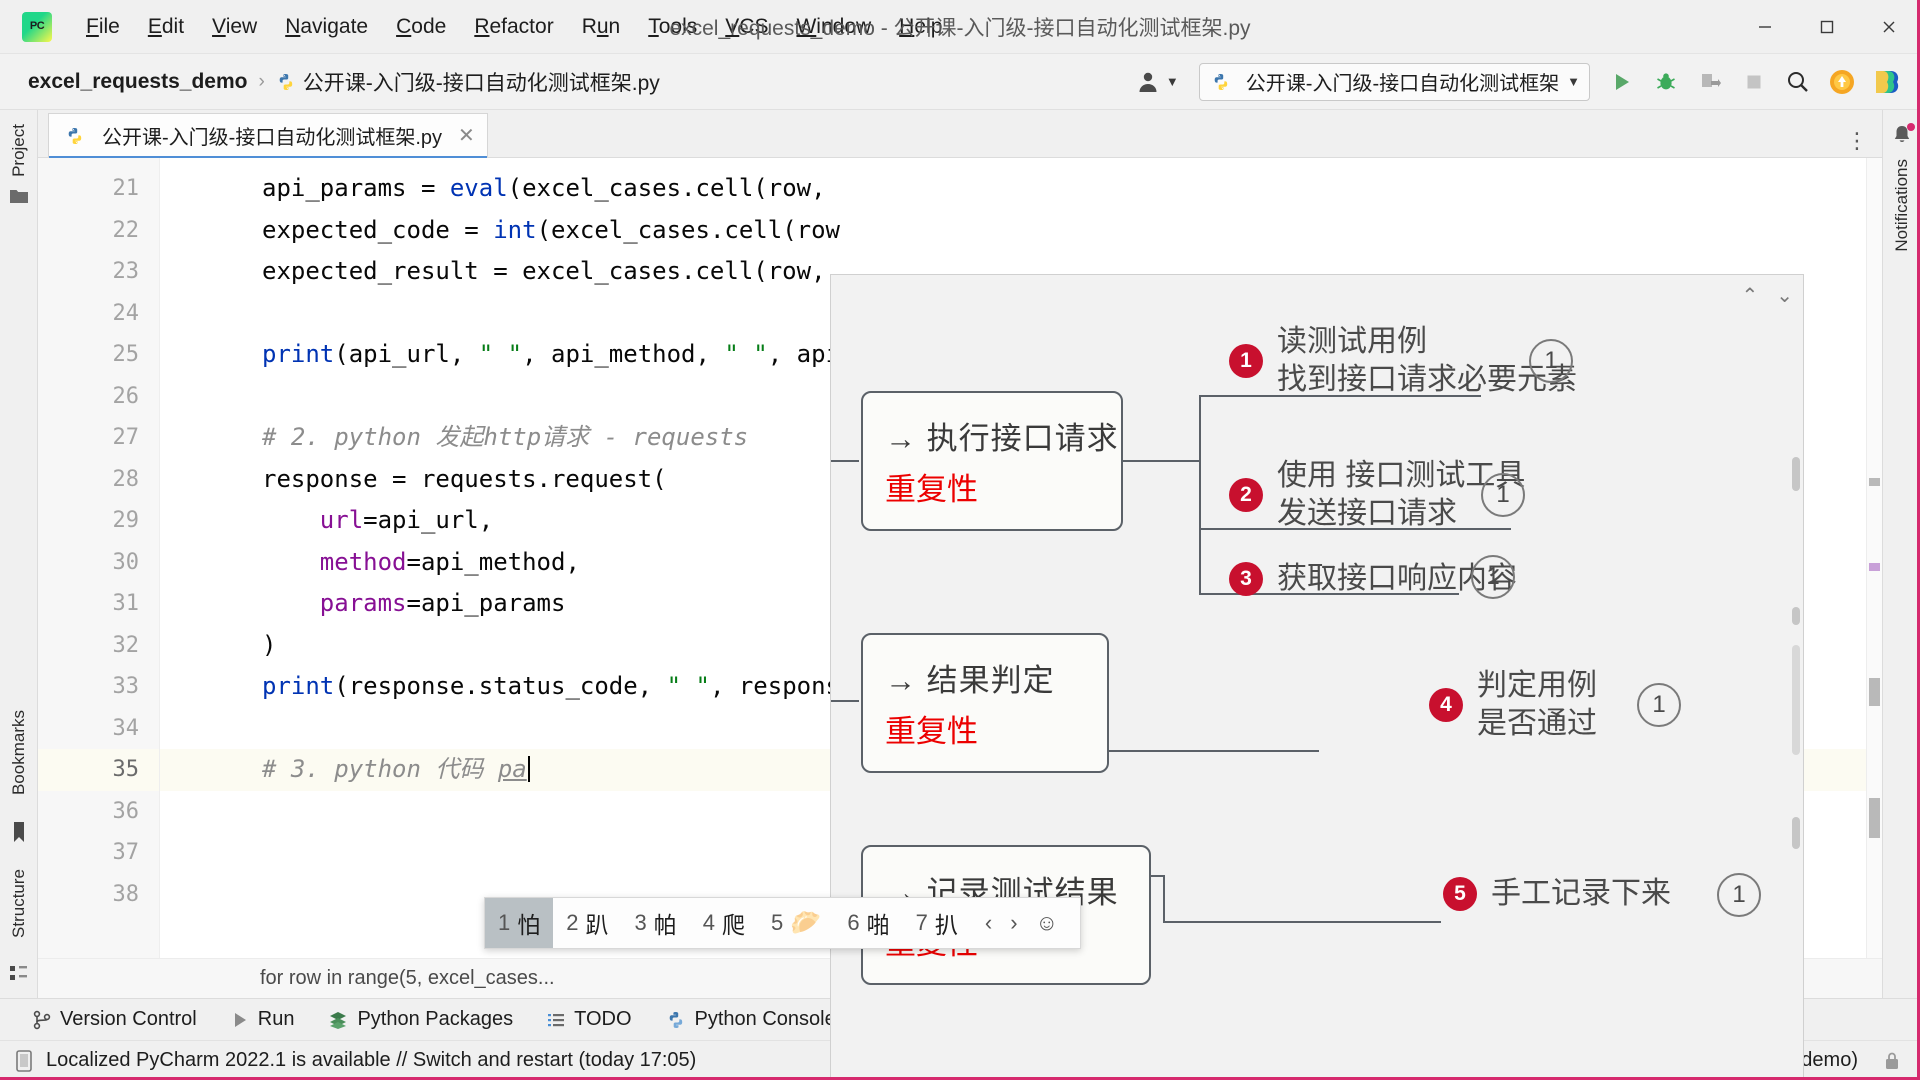  What do you see at coordinates (466, 135) in the screenshot?
I see `tab-close-icon: ✕` at bounding box center [466, 135].